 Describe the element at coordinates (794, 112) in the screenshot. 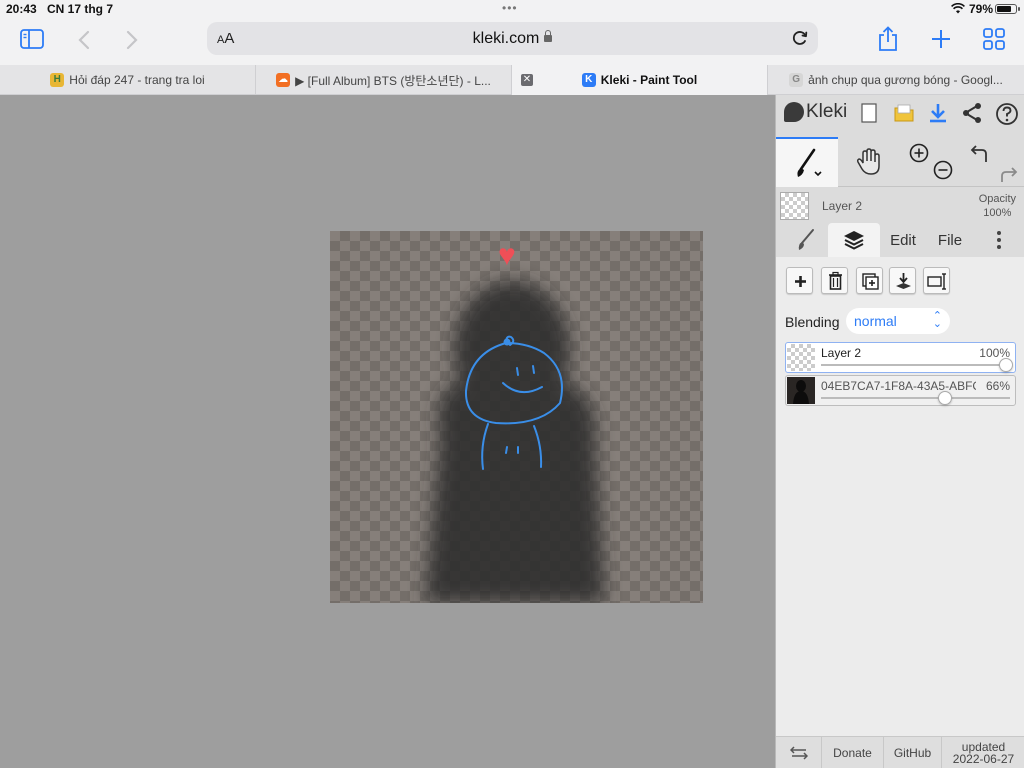

I see `kleki-logo-icon` at that location.